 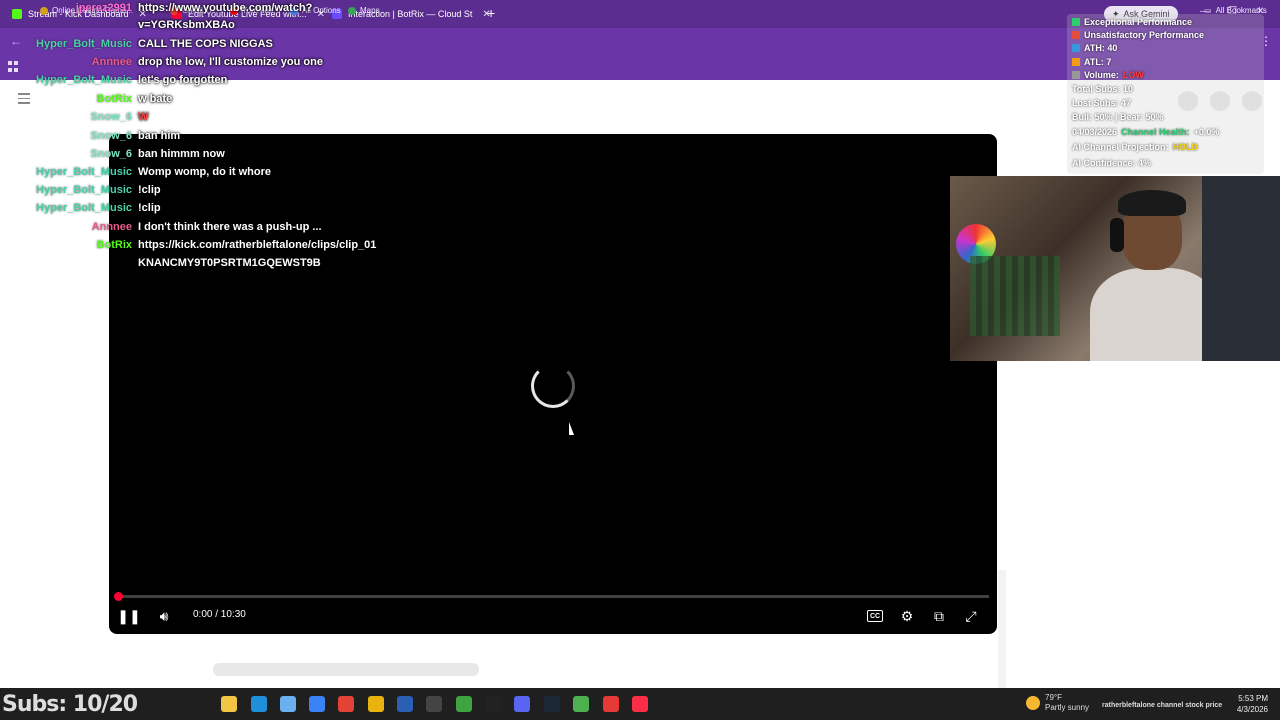 What do you see at coordinates (205, 44) in the screenshot?
I see `chat-text: CALL THE COPS NIGGAS` at bounding box center [205, 44].